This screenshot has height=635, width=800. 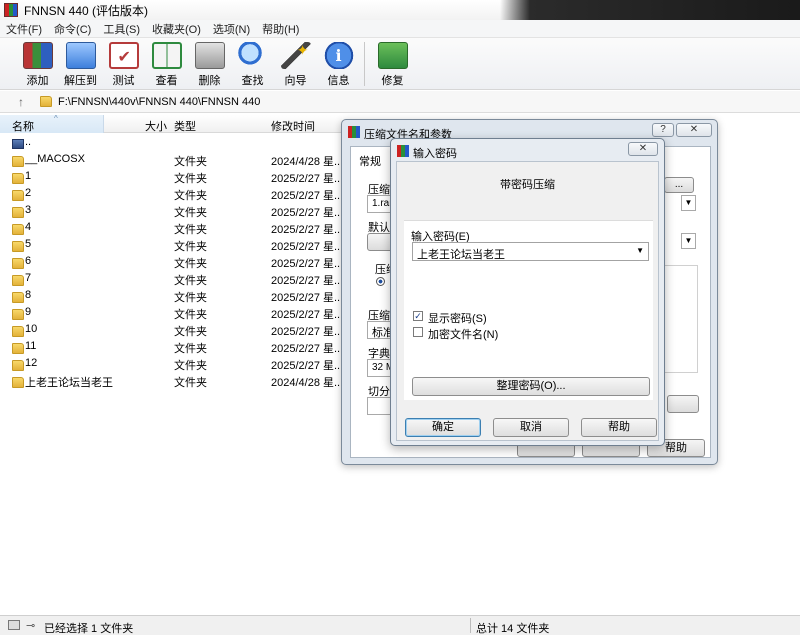 What do you see at coordinates (435, 154) in the screenshot?
I see `password-dialog-title: 输入密码` at bounding box center [435, 154].